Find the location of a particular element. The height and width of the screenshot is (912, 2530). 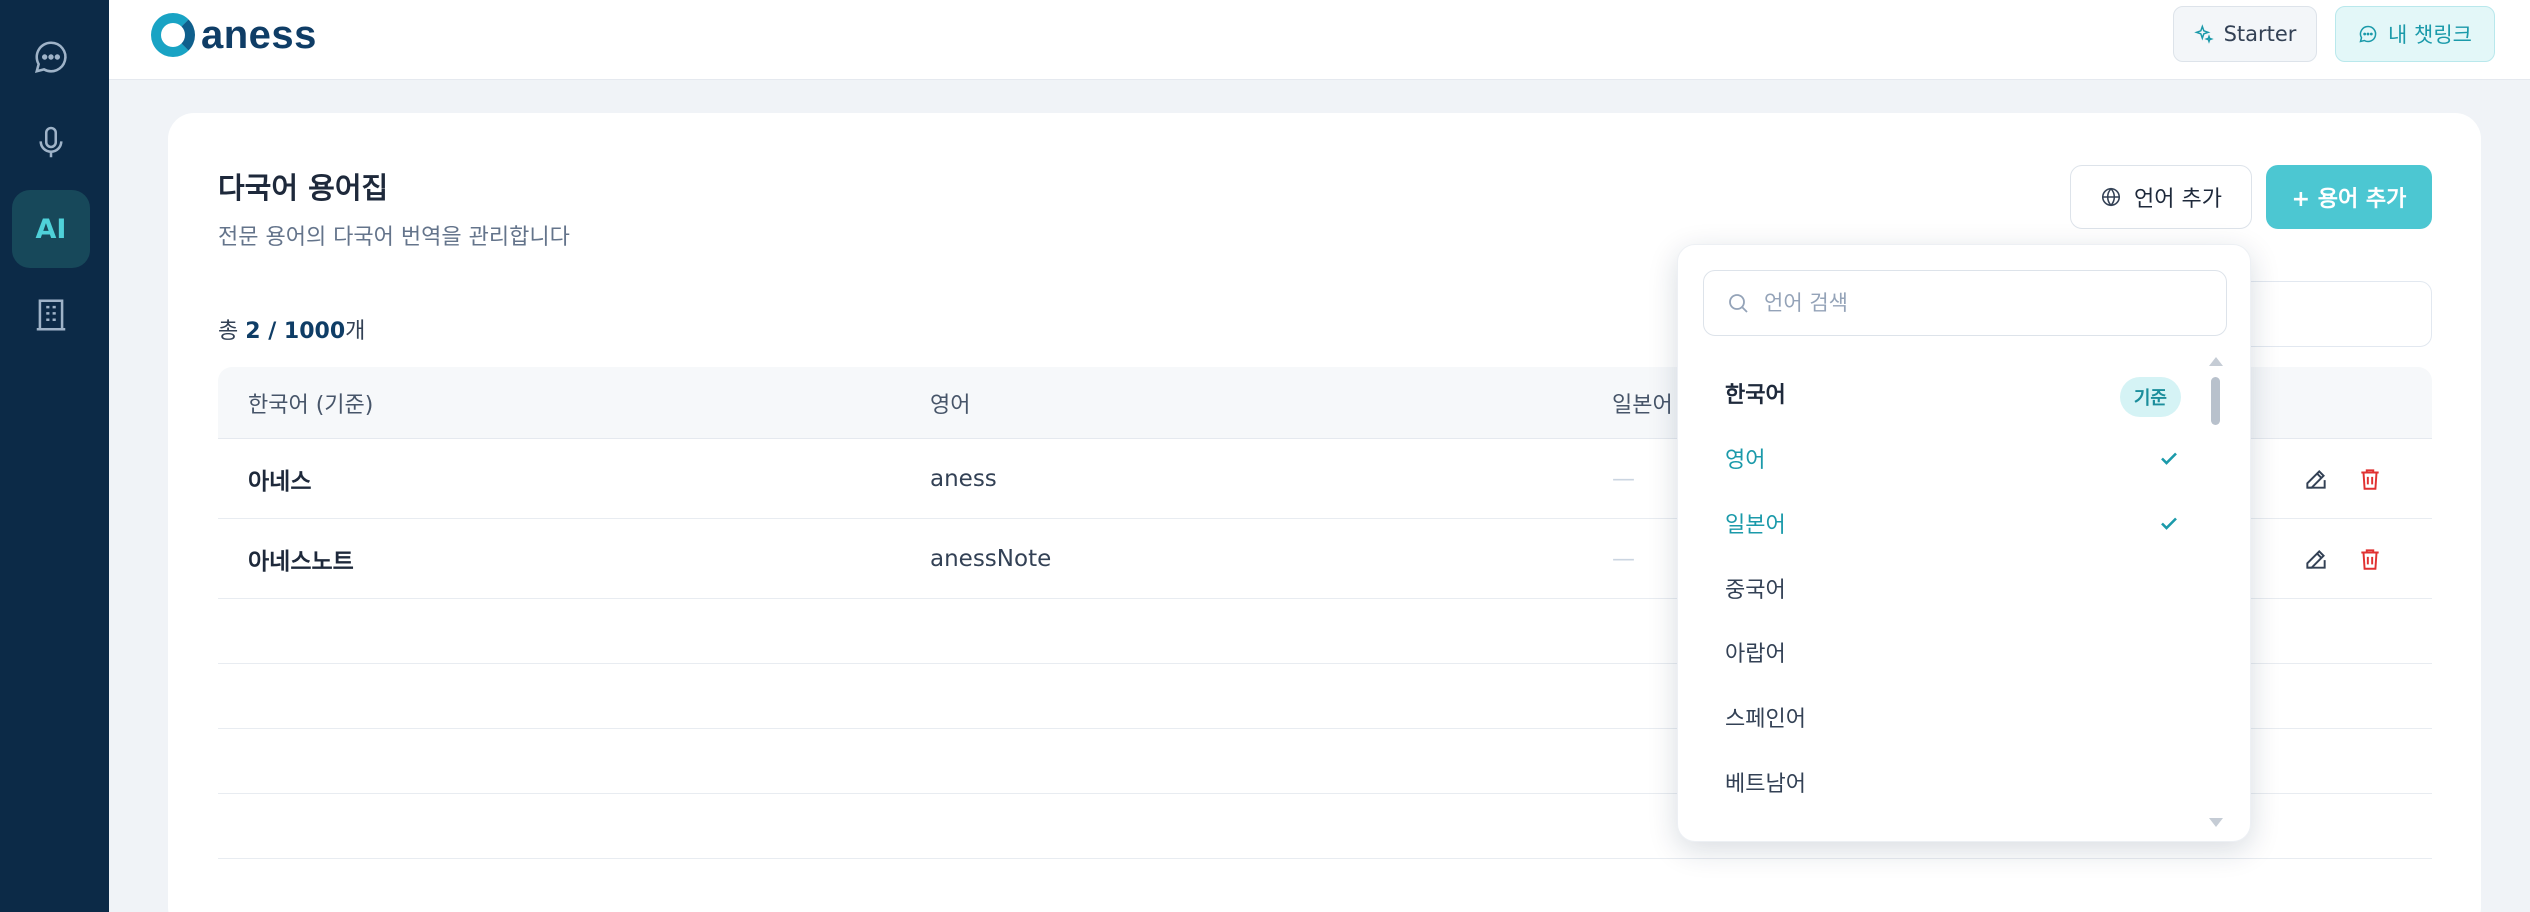

sidebar: AI is located at coordinates (54, 456).